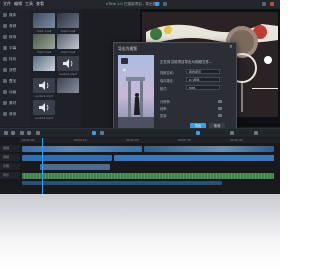 This screenshot has width=320, height=270. I want to click on audio-icon, so click(5, 26).